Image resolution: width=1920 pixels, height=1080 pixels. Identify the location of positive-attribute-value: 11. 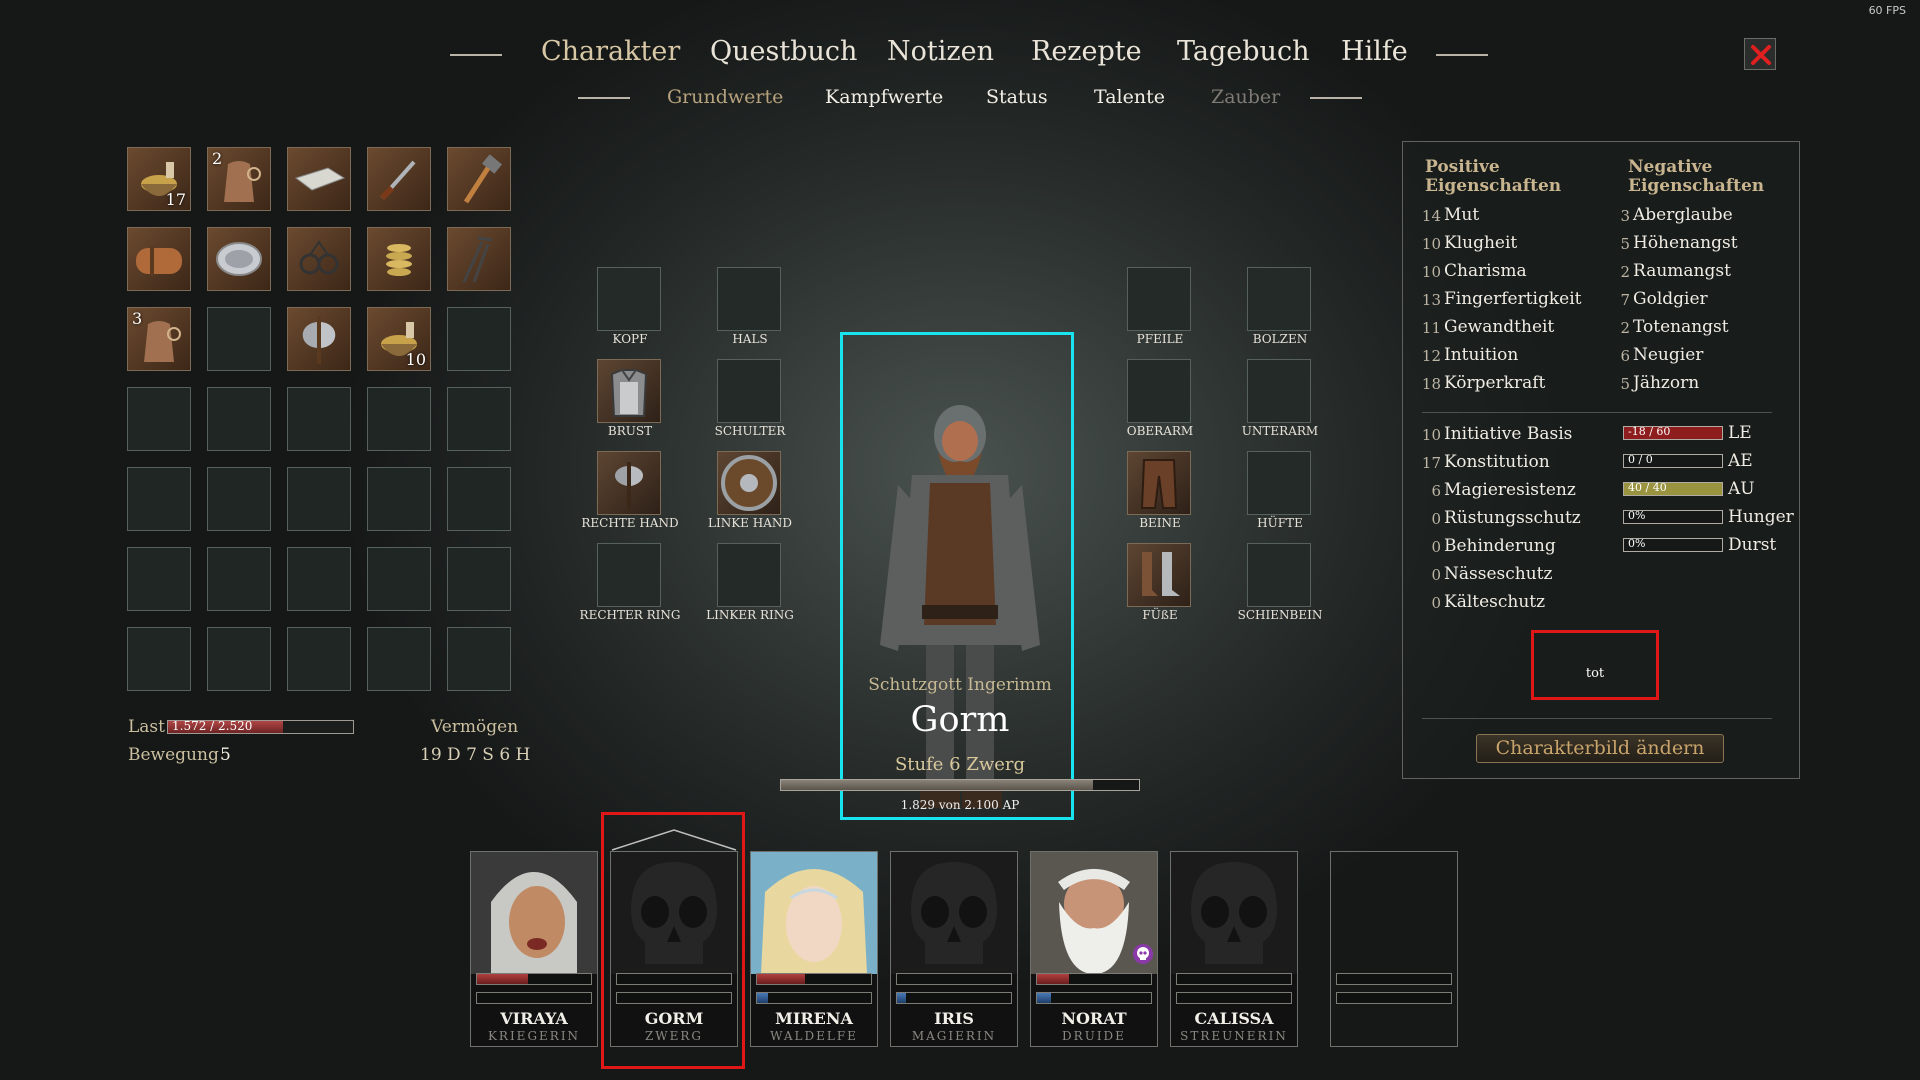
(1431, 328).